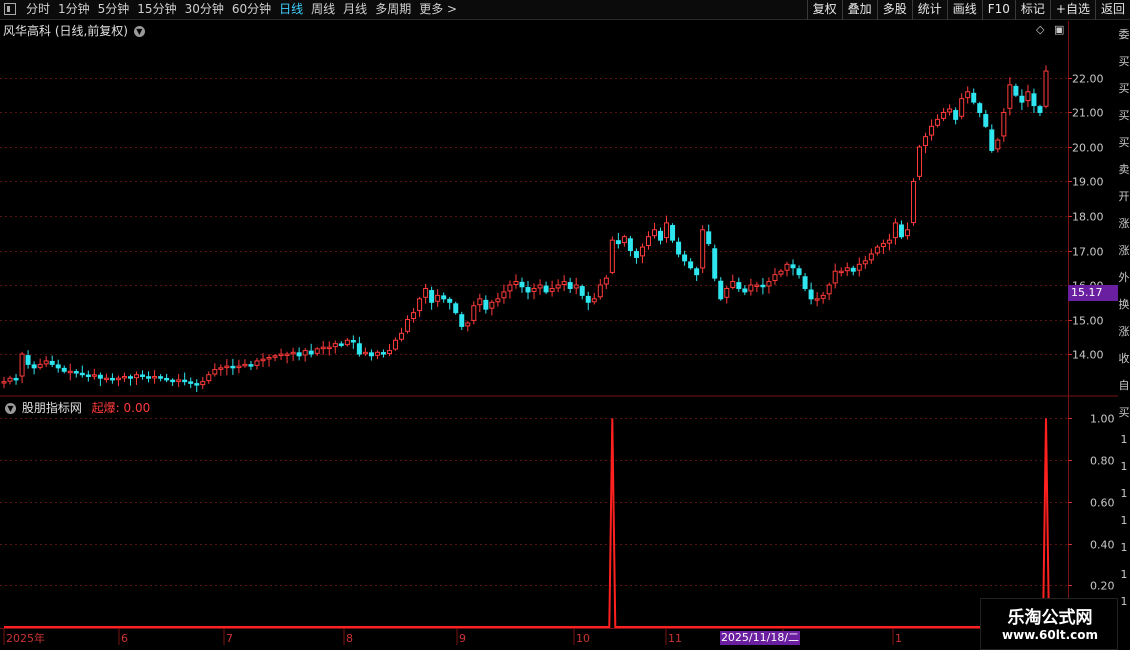  What do you see at coordinates (1102, 503) in the screenshot?
I see `indicator-tick-label: 0.60` at bounding box center [1102, 503].